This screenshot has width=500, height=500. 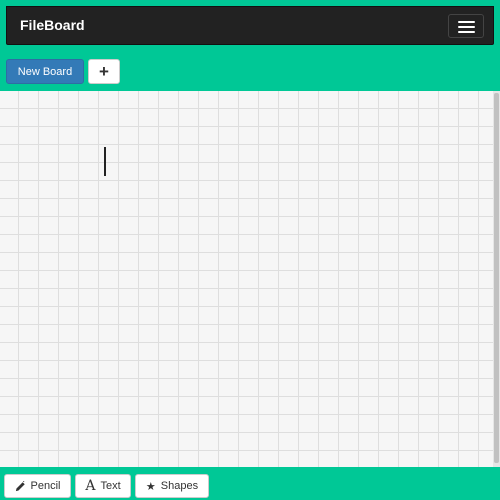 What do you see at coordinates (105, 161) in the screenshot?
I see `text-cursor` at bounding box center [105, 161].